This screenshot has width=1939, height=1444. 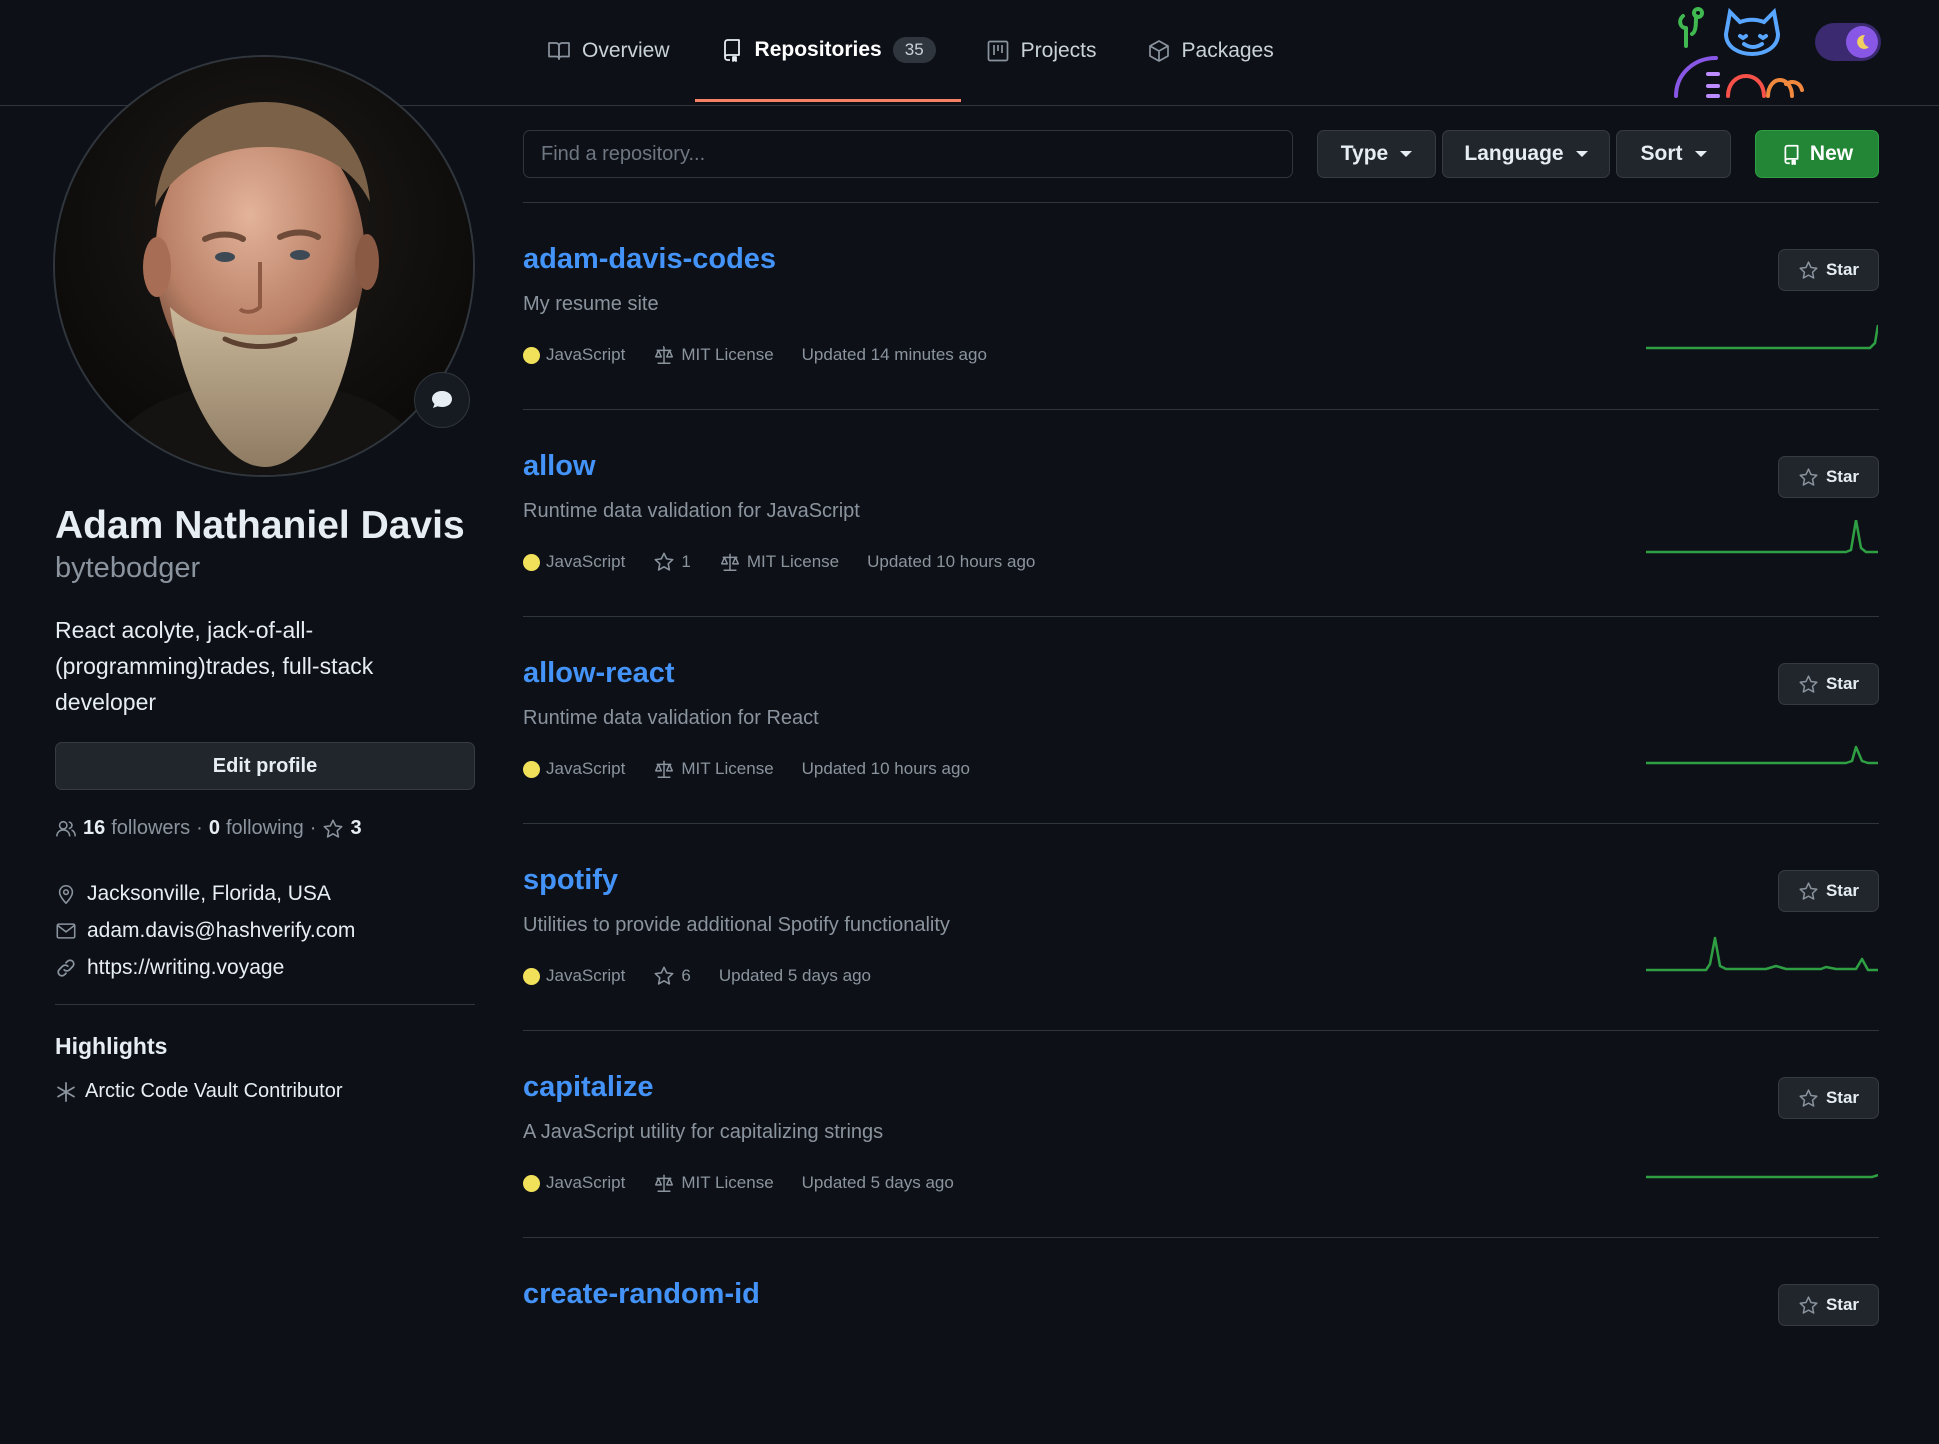 I want to click on new-repository-button: New, so click(x=1817, y=154).